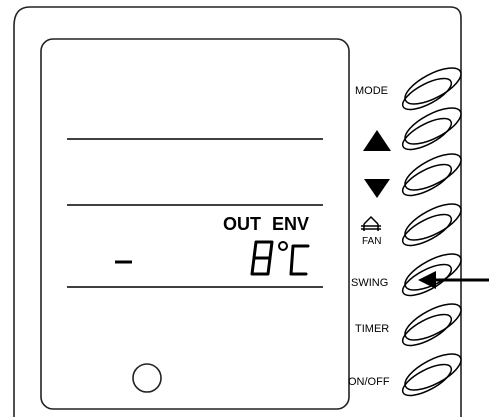 This screenshot has width=491, height=417. Describe the element at coordinates (290, 224) in the screenshot. I see `display-heading-env: ENV` at that location.